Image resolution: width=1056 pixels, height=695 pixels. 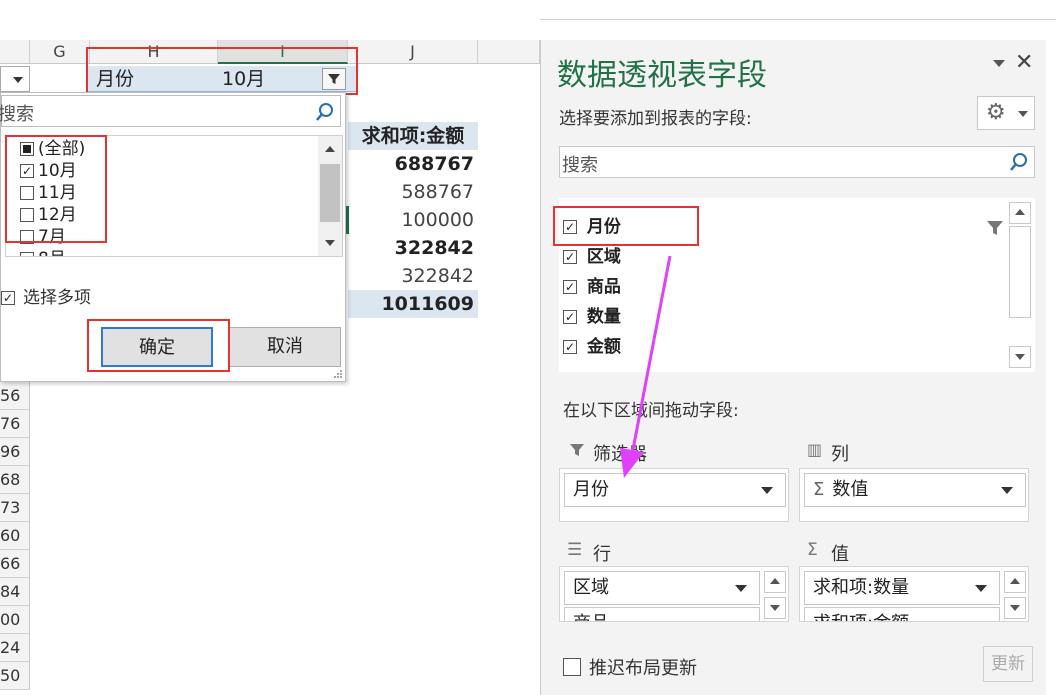 I want to click on field-label: 数量, so click(x=603, y=317).